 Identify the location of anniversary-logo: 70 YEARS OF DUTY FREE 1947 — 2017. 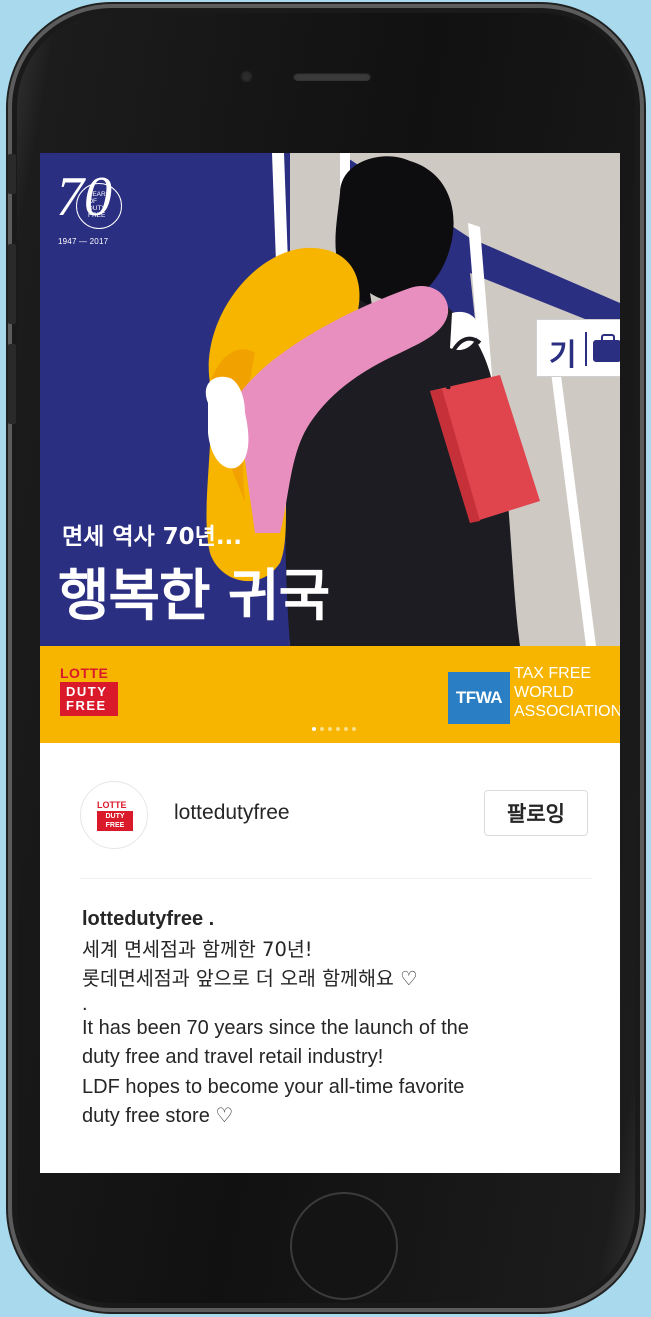
(91, 211).